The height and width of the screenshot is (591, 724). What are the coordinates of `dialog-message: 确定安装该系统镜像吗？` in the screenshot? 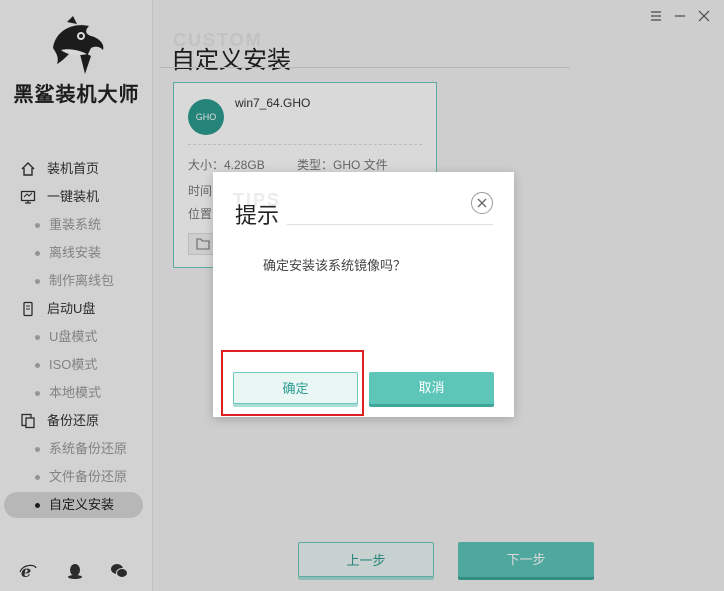 It's located at (335, 265).